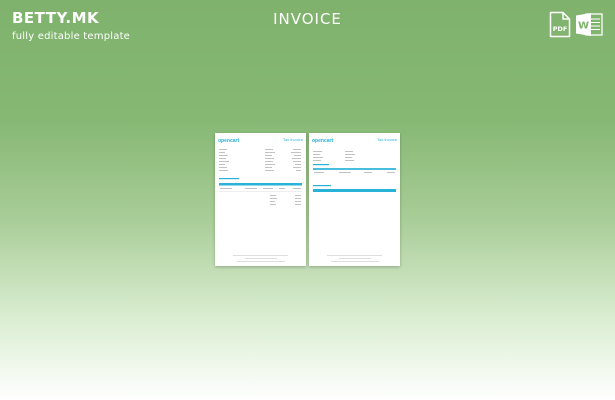 The height and width of the screenshot is (400, 615). I want to click on word-label: W, so click(583, 26).